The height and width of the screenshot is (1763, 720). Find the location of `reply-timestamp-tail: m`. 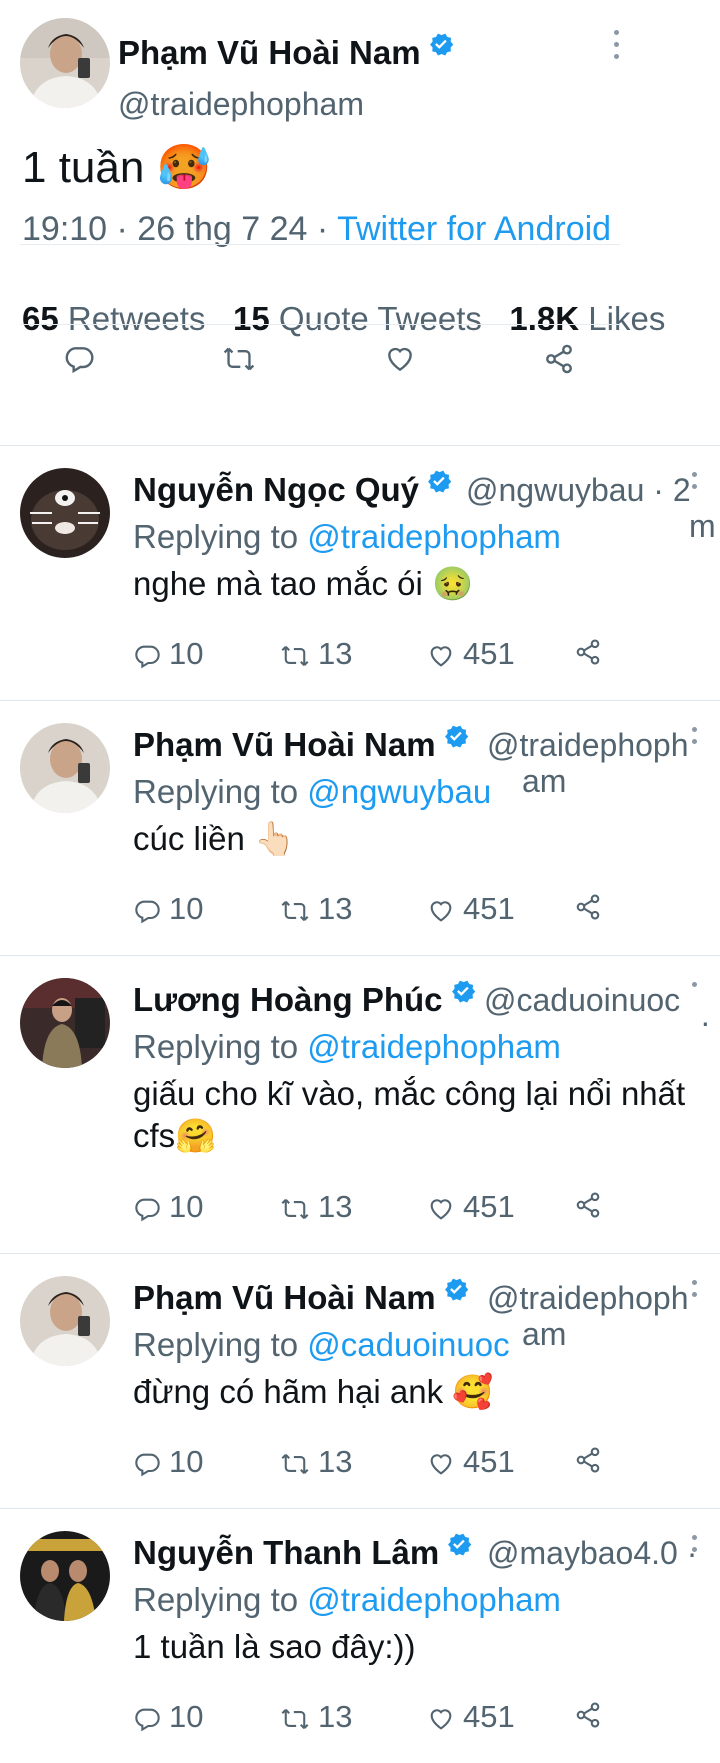

reply-timestamp-tail: m is located at coordinates (702, 526).